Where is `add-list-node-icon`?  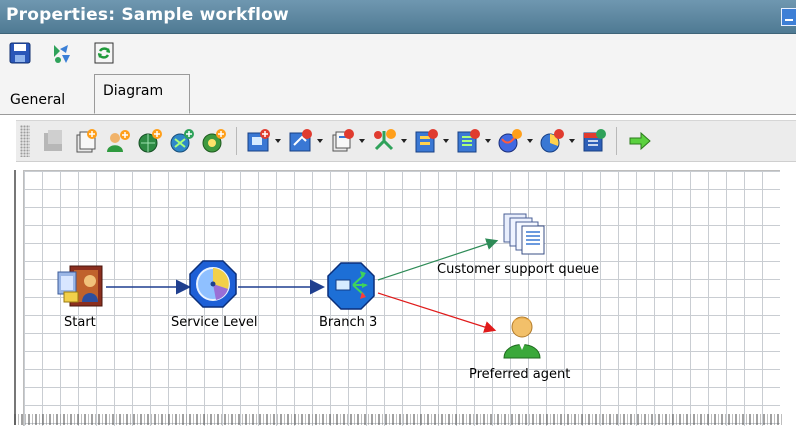 add-list-node-icon is located at coordinates (468, 141).